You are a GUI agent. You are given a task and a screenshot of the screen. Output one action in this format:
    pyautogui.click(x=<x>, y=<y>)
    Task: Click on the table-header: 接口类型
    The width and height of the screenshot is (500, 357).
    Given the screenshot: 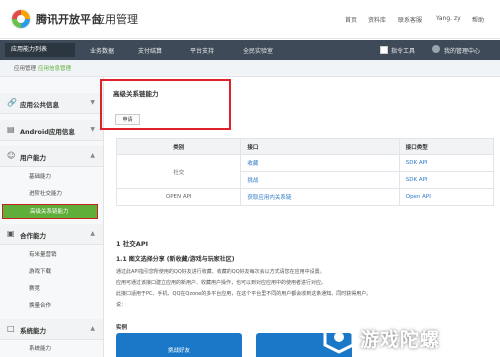 What is the action you would take?
    pyautogui.click(x=446, y=146)
    